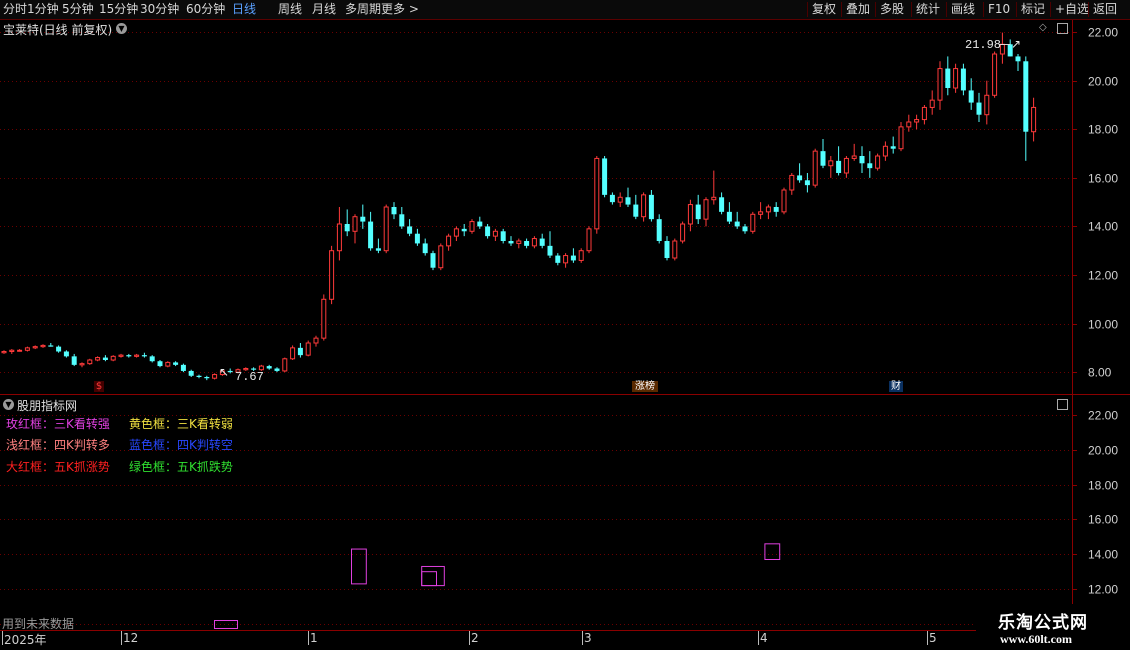 The image size is (1130, 650). Describe the element at coordinates (226, 624) in the screenshot. I see `future-data-marker` at that location.